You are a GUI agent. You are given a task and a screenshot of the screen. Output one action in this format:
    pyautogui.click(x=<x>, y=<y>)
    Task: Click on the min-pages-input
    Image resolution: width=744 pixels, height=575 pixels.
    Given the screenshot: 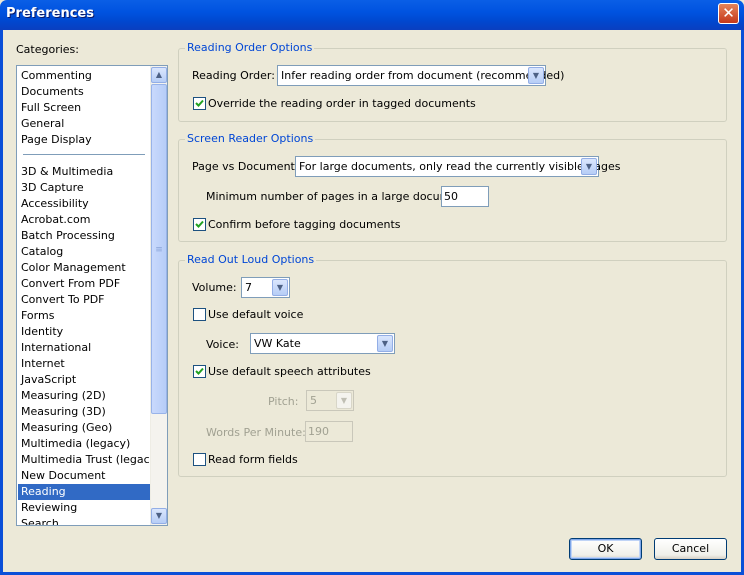 What is the action you would take?
    pyautogui.click(x=465, y=196)
    